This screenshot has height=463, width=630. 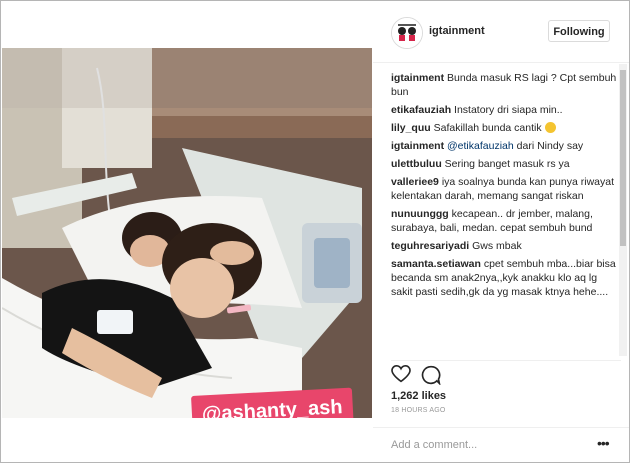 What do you see at coordinates (603, 443) in the screenshot?
I see `ellipsis-icon: •••` at bounding box center [603, 443].